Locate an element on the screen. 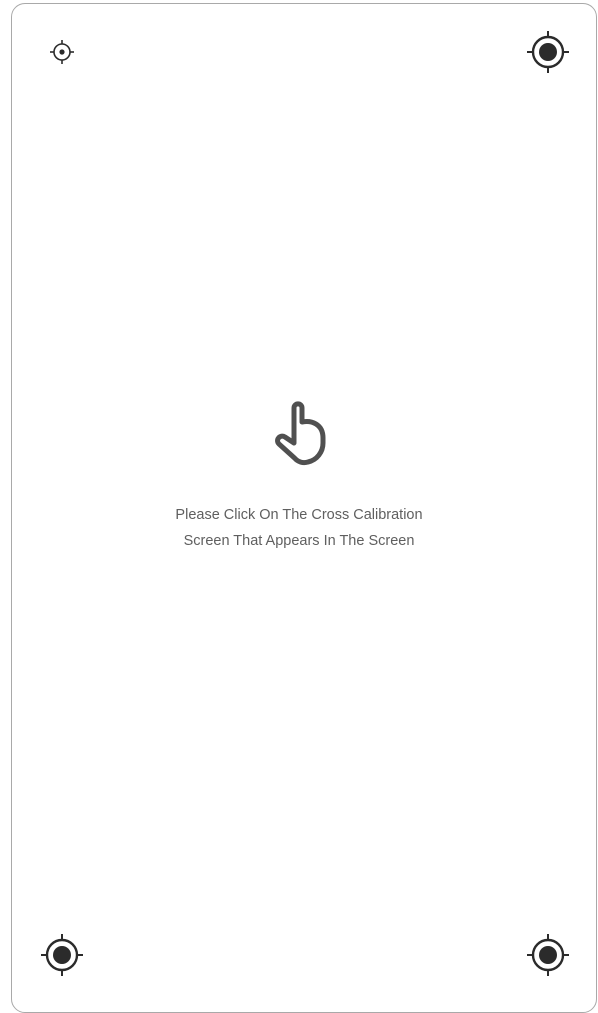 This screenshot has height=1013, width=598. hand-pointer-icon is located at coordinates (300, 433).